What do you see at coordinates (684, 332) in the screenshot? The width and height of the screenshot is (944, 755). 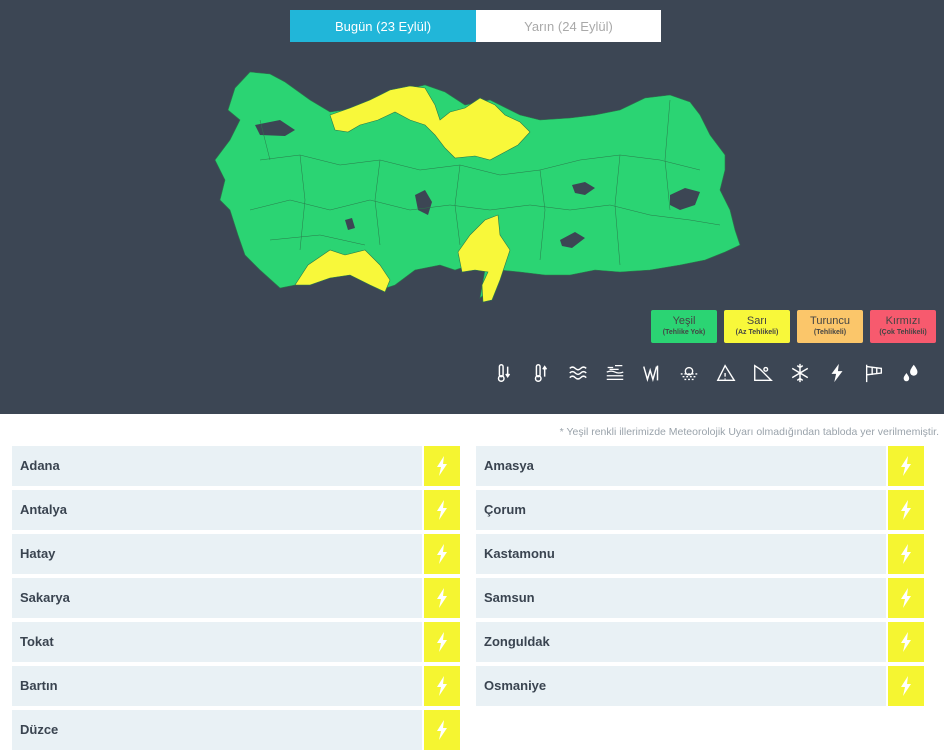 I see `legend-subtitle: (Tehlike Yok)` at bounding box center [684, 332].